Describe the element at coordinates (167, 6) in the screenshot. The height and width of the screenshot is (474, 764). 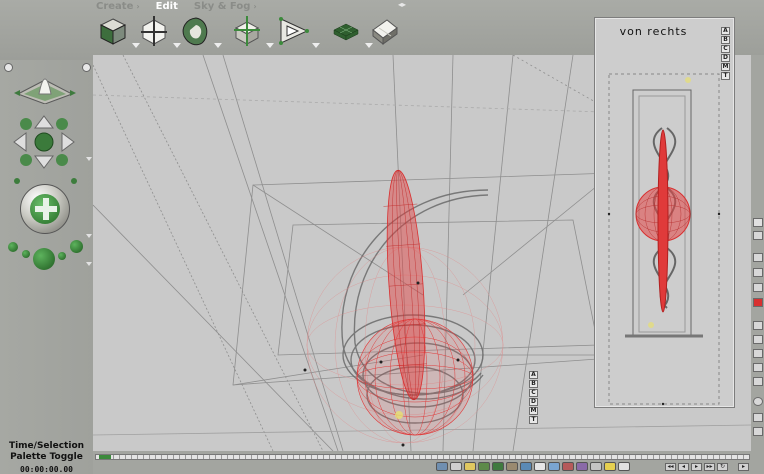
I see `tab-edit: Edit` at that location.